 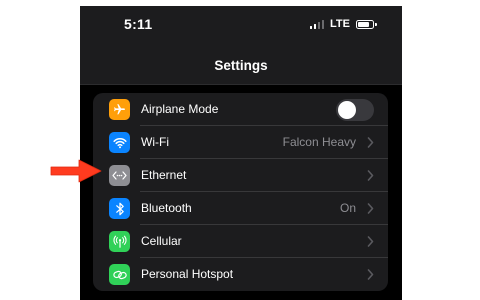 I want to click on hotspot-icon, so click(x=119, y=274).